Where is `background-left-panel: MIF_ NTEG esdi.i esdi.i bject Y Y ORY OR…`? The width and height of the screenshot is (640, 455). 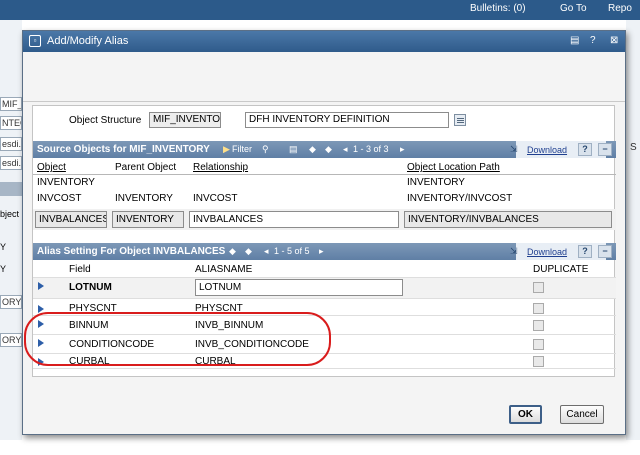 background-left-panel: MIF_ NTEG esdi.i esdi.i bject Y Y ORY OR… is located at coordinates (11, 230).